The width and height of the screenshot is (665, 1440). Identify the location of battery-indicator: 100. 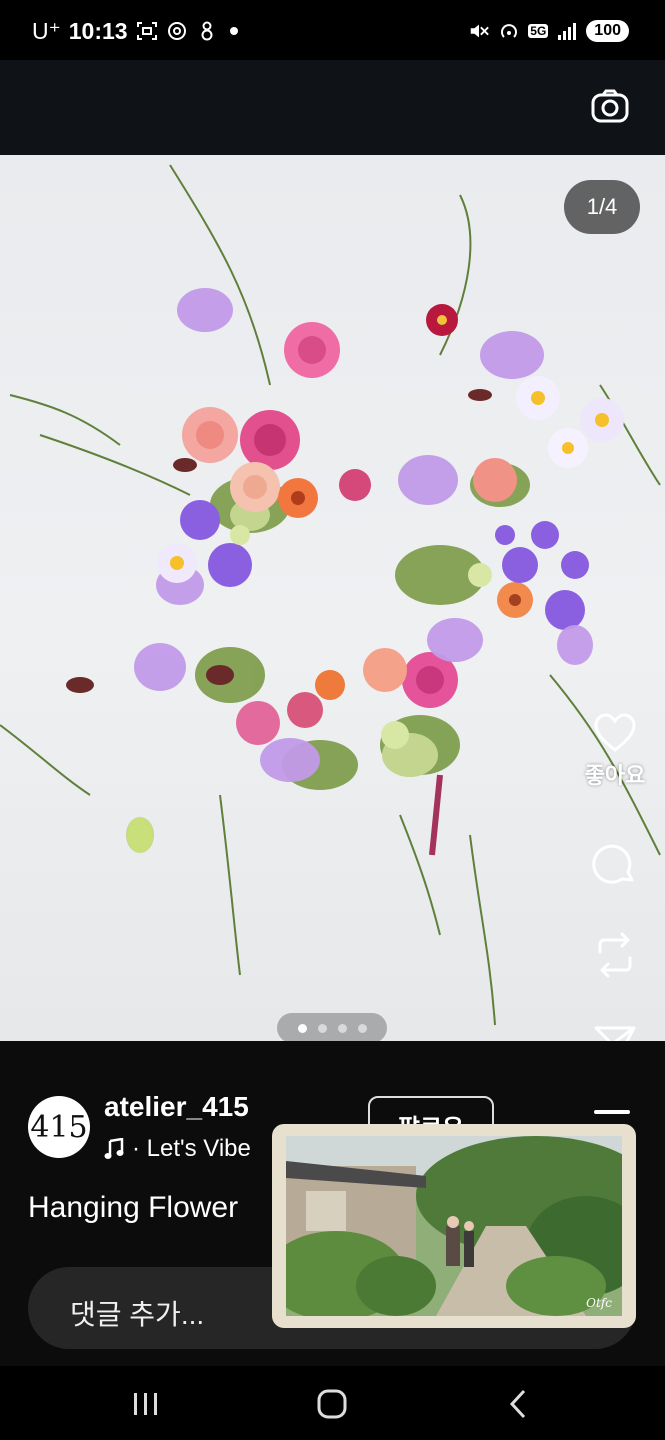
(607, 31).